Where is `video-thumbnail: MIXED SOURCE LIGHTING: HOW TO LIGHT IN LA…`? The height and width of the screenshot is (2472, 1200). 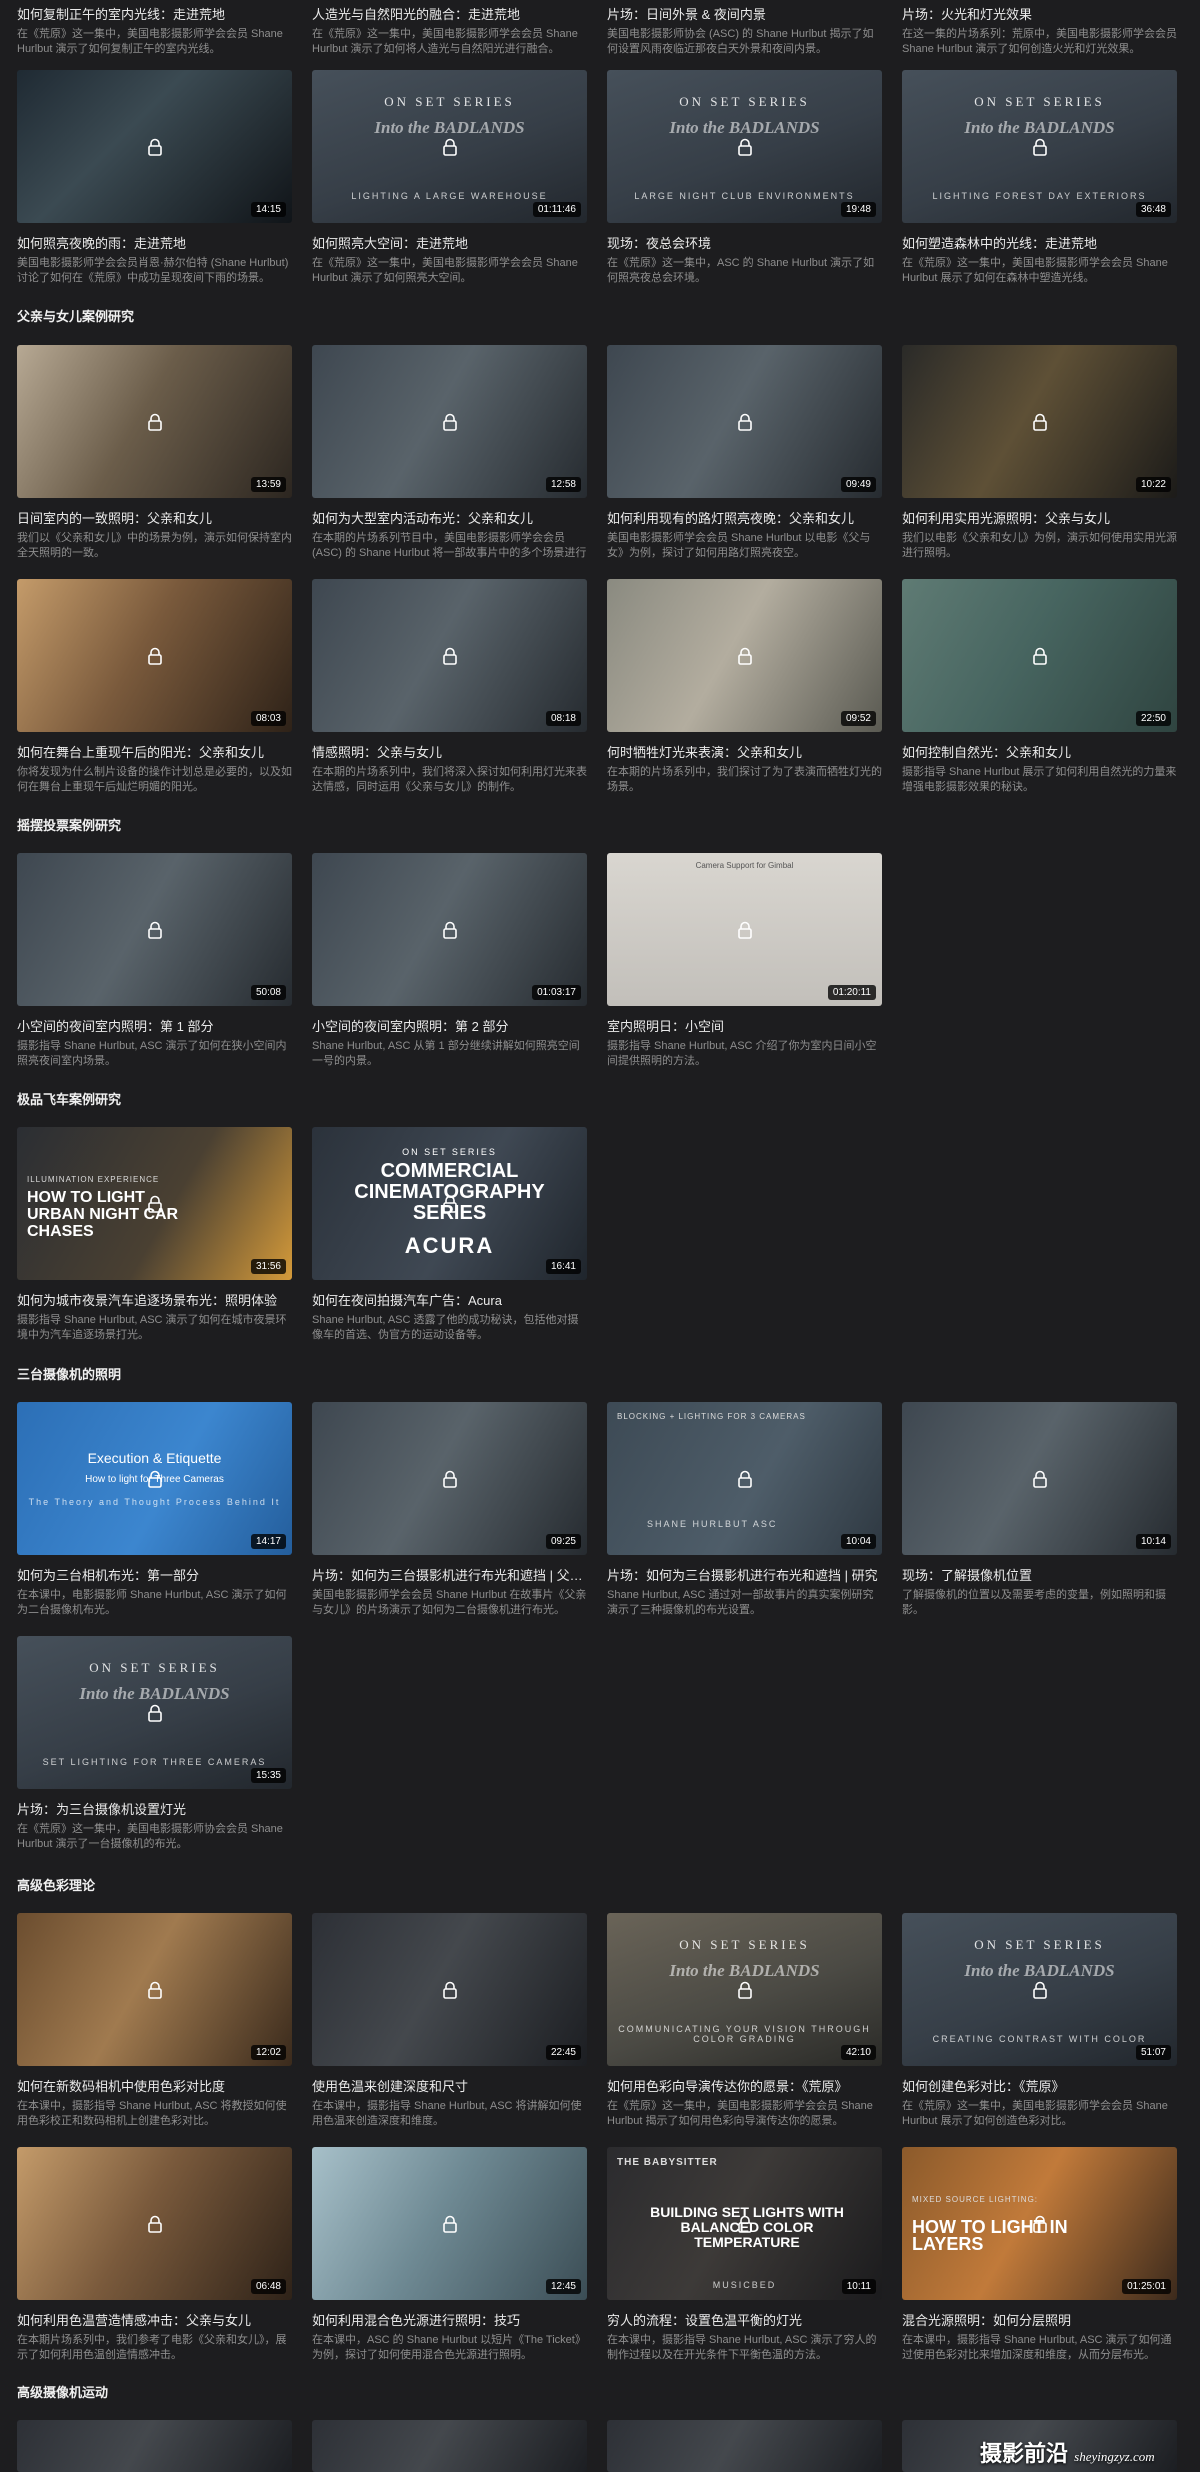 video-thumbnail: MIXED SOURCE LIGHTING: HOW TO LIGHT IN LA… is located at coordinates (1039, 2223).